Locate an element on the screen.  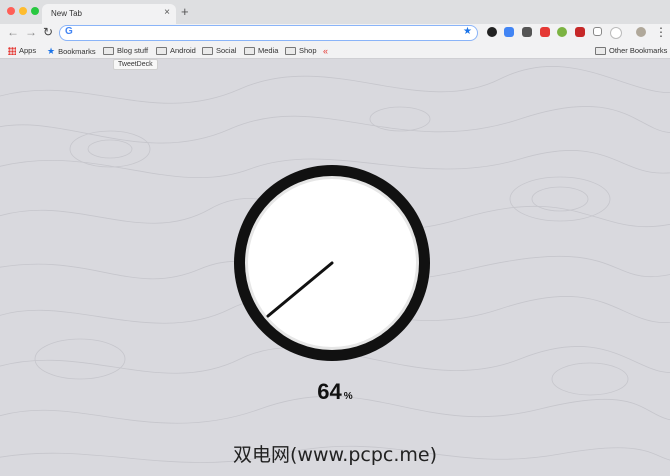
forward-button: → is located at coordinates (31, 32).